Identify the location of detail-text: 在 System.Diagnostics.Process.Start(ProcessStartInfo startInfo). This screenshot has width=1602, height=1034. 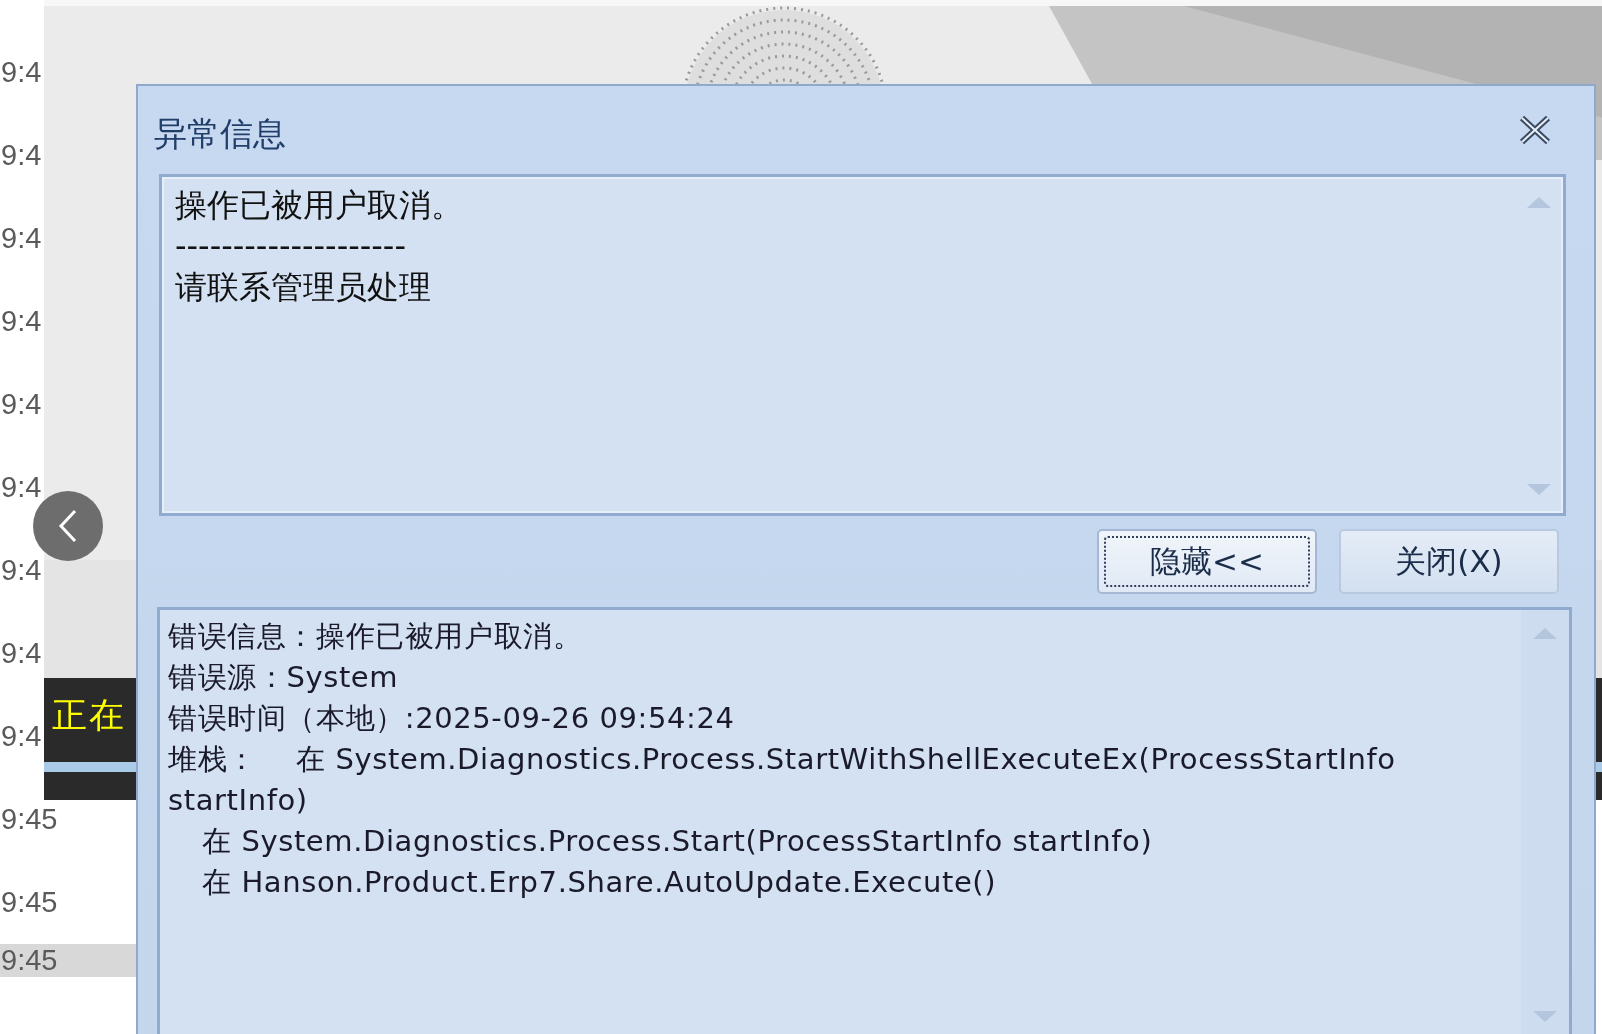
(677, 841).